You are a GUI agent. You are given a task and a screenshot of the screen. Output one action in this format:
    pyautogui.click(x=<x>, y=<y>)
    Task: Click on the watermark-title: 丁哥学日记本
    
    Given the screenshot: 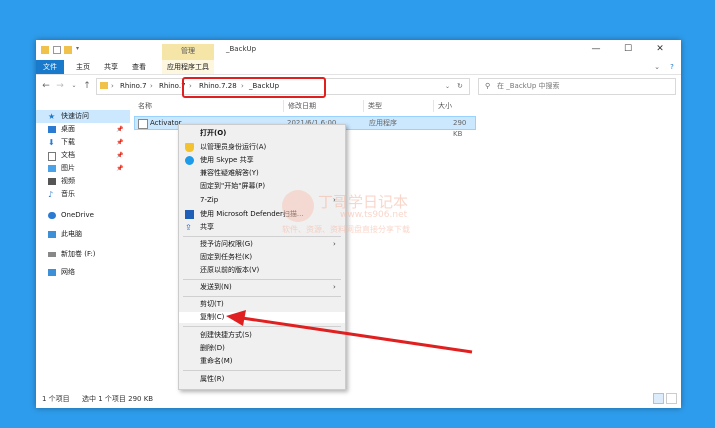 What is the action you would take?
    pyautogui.click(x=363, y=202)
    